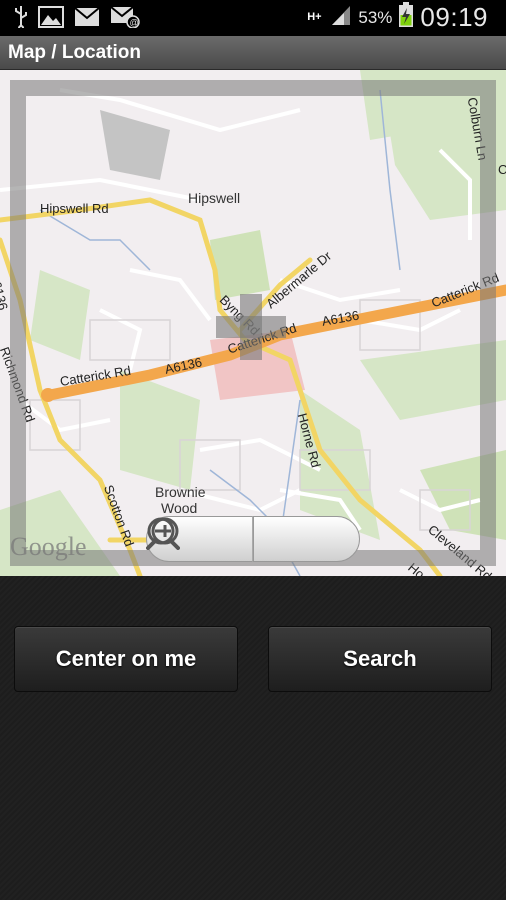 Image resolution: width=506 pixels, height=900 pixels. I want to click on notification-icons: @, so click(77, 19).